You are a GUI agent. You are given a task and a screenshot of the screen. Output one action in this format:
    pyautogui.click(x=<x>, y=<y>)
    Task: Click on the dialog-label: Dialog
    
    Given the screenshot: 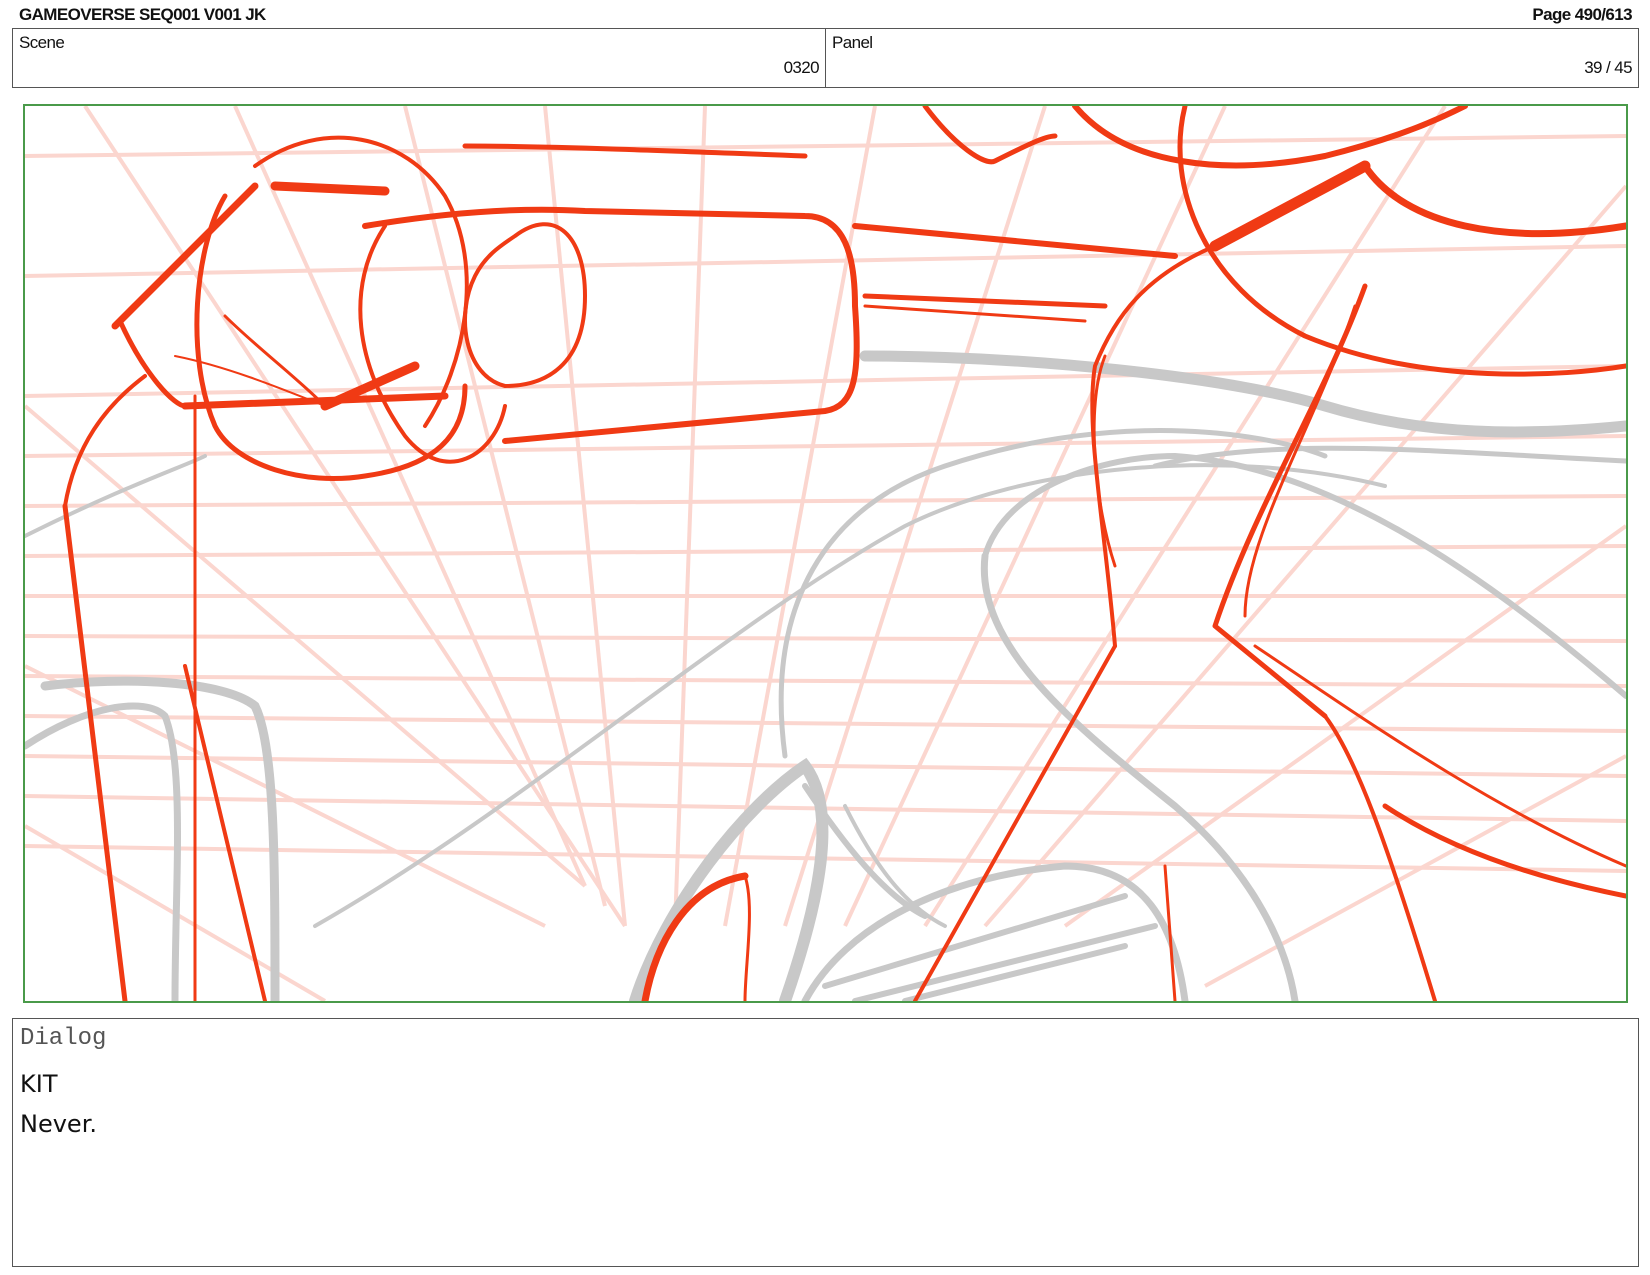 What is the action you would take?
    pyautogui.click(x=63, y=1038)
    